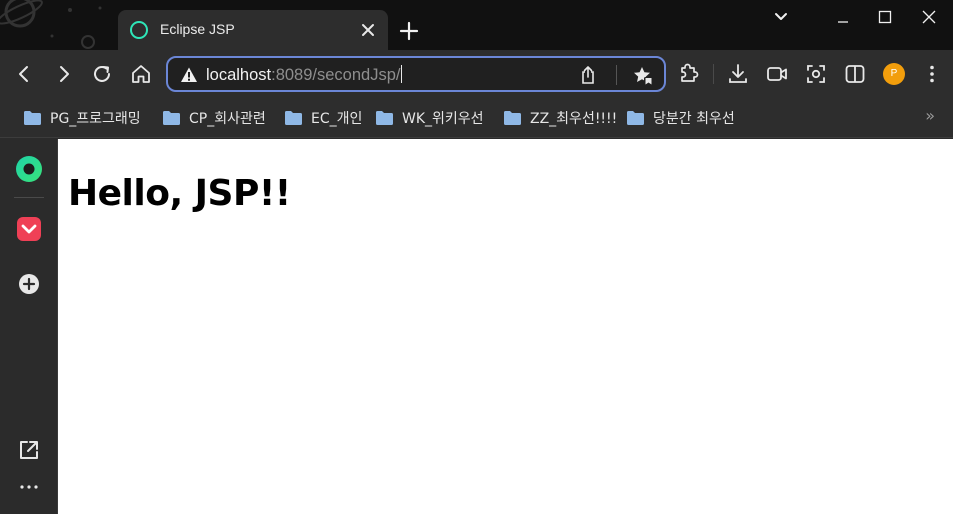 The height and width of the screenshot is (514, 953). Describe the element at coordinates (855, 74) in the screenshot. I see `side-panel-icon` at that location.